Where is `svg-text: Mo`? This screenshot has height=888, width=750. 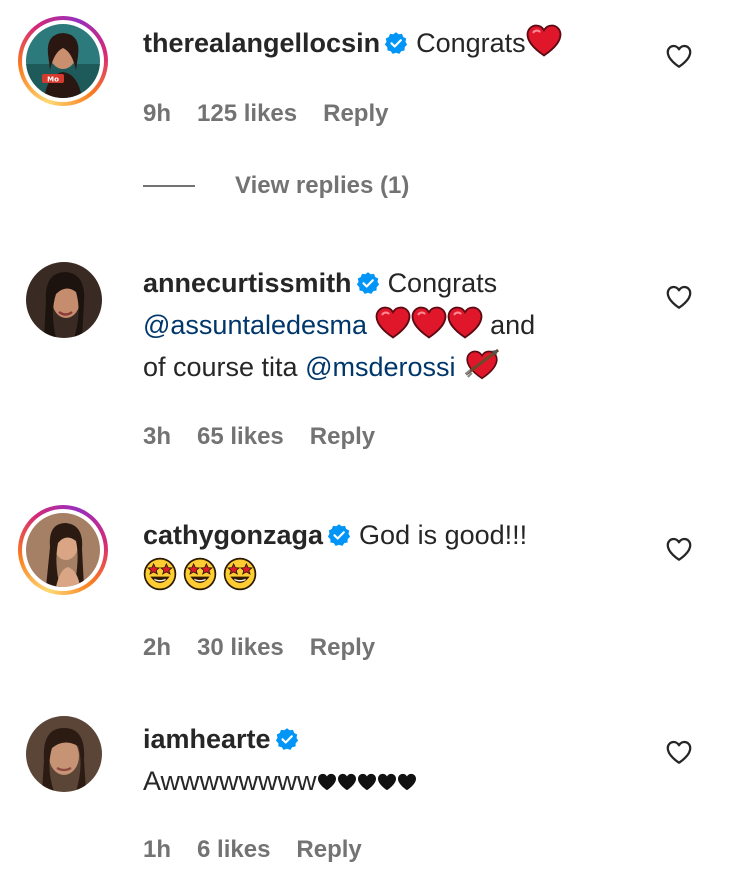
svg-text: Mo is located at coordinates (53, 80).